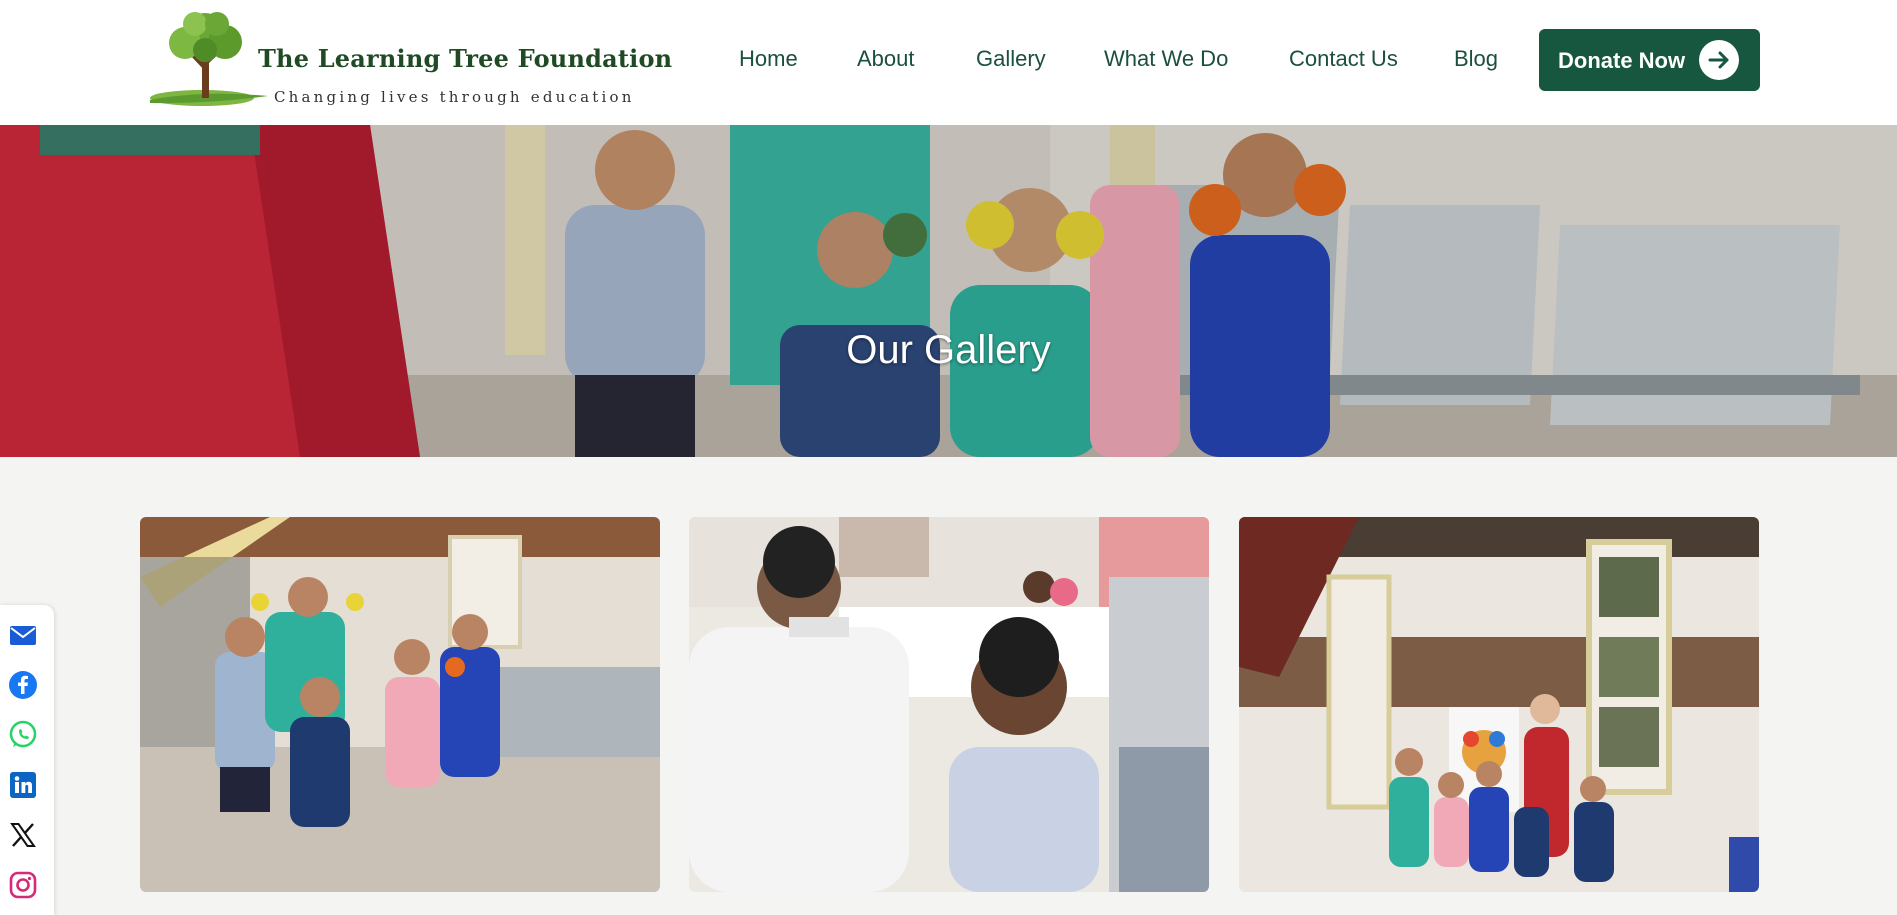 Image resolution: width=1897 pixels, height=915 pixels. What do you see at coordinates (23, 635) in the screenshot?
I see `email-icon` at bounding box center [23, 635].